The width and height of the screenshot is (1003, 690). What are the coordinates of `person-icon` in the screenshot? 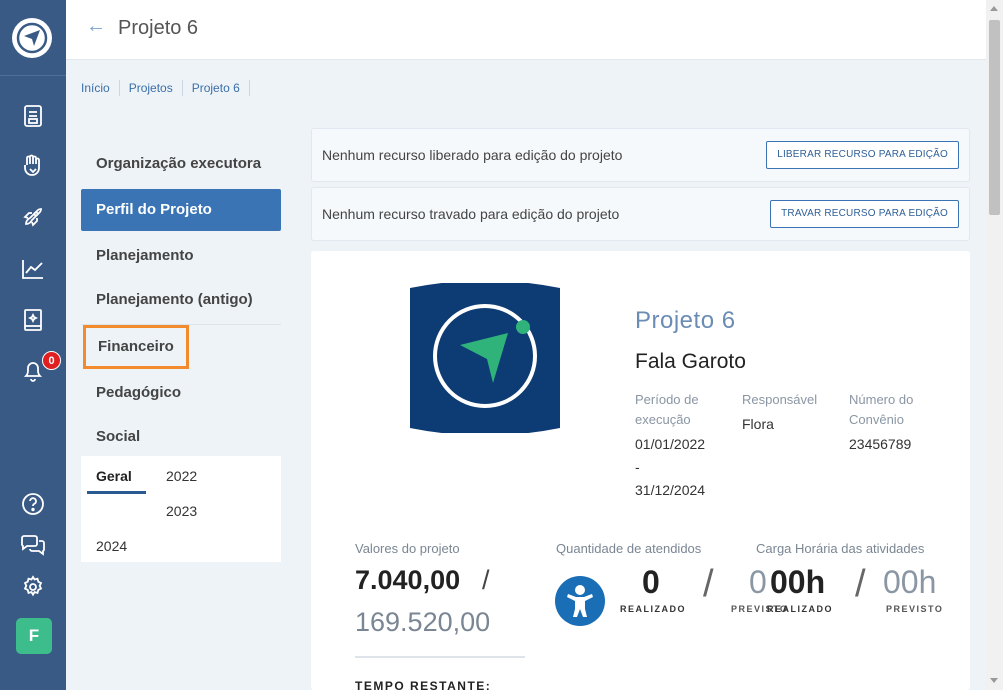 It's located at (580, 601).